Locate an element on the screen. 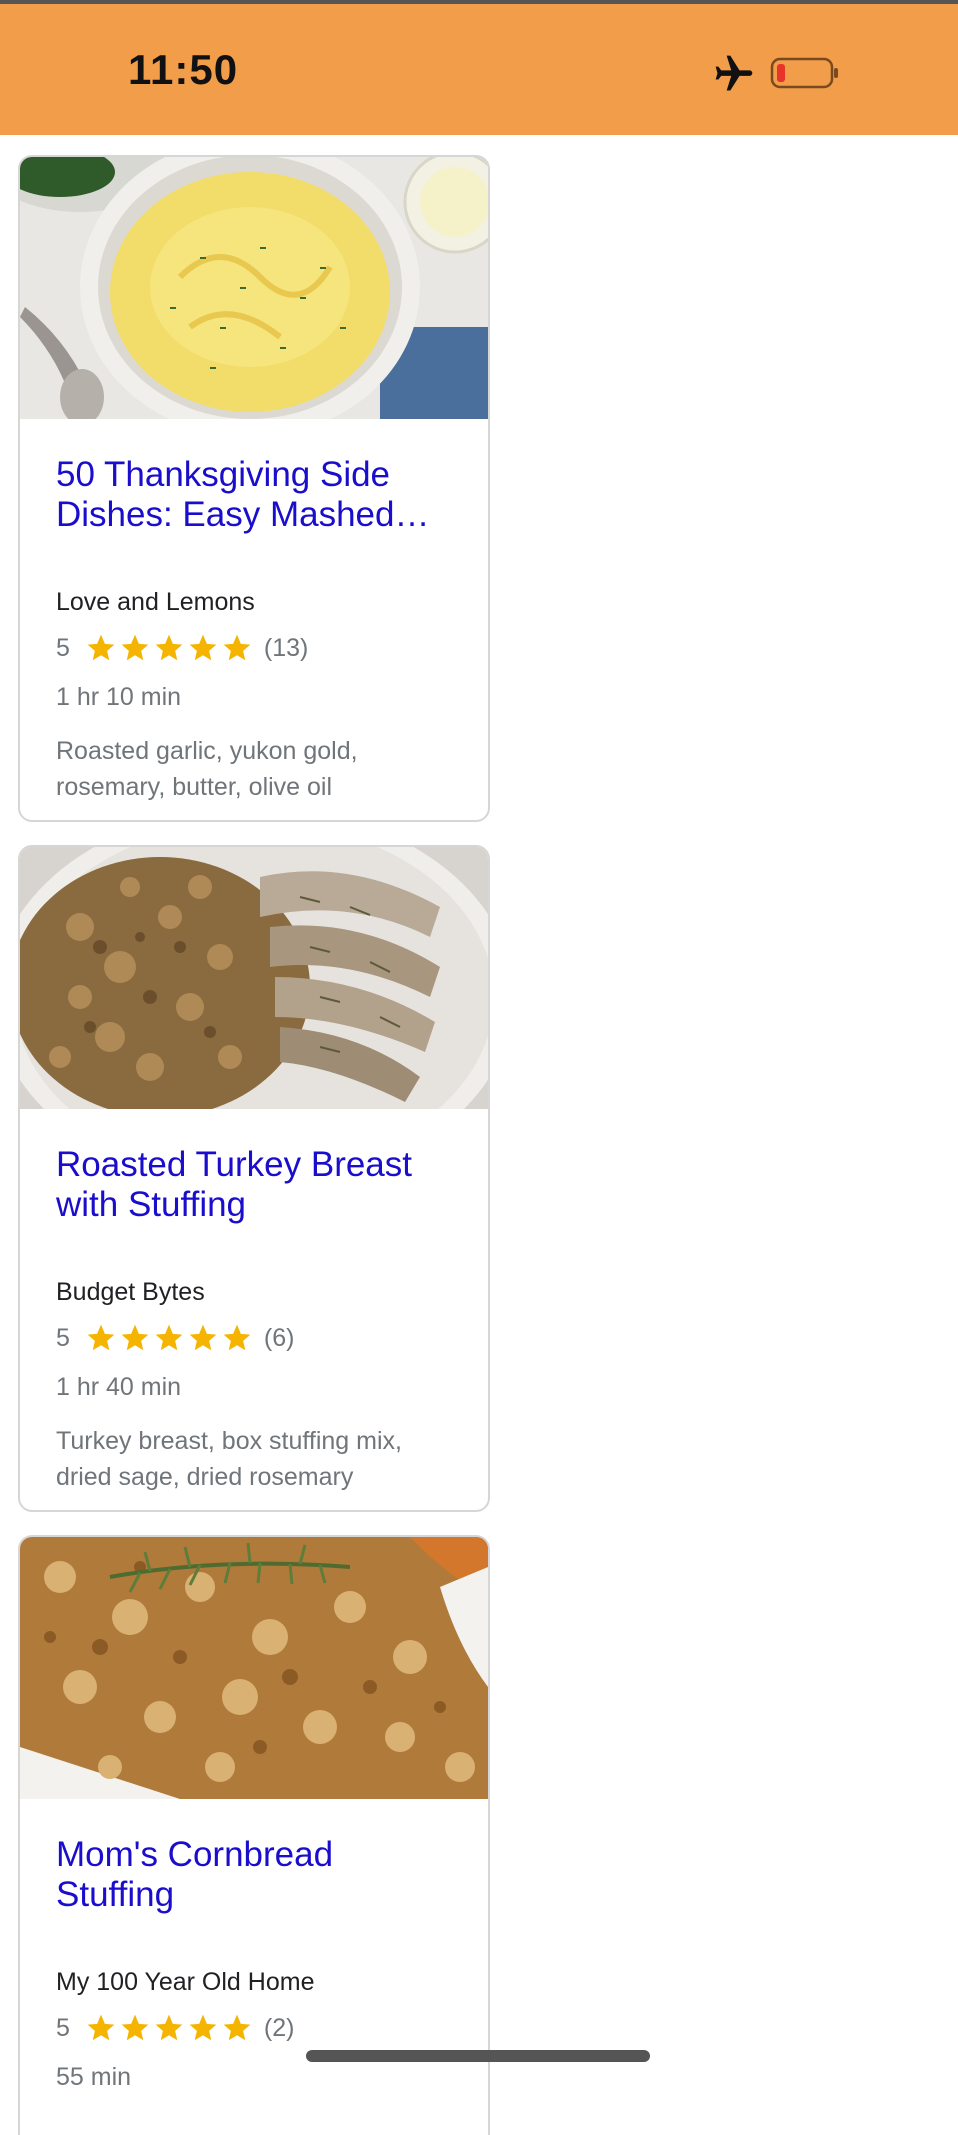 The width and height of the screenshot is (958, 2135). home-indicator is located at coordinates (478, 2056).